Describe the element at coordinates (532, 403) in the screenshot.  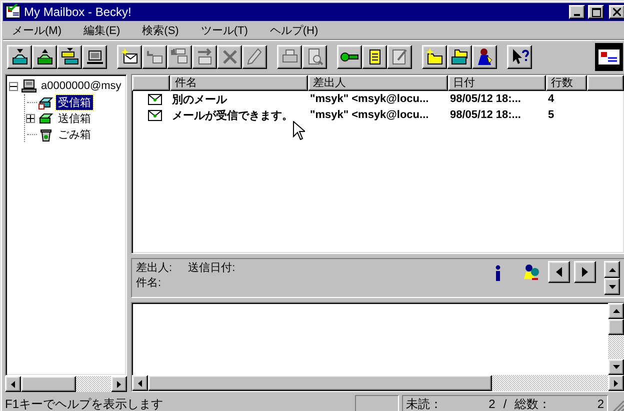
I see `total-label: 総数：` at that location.